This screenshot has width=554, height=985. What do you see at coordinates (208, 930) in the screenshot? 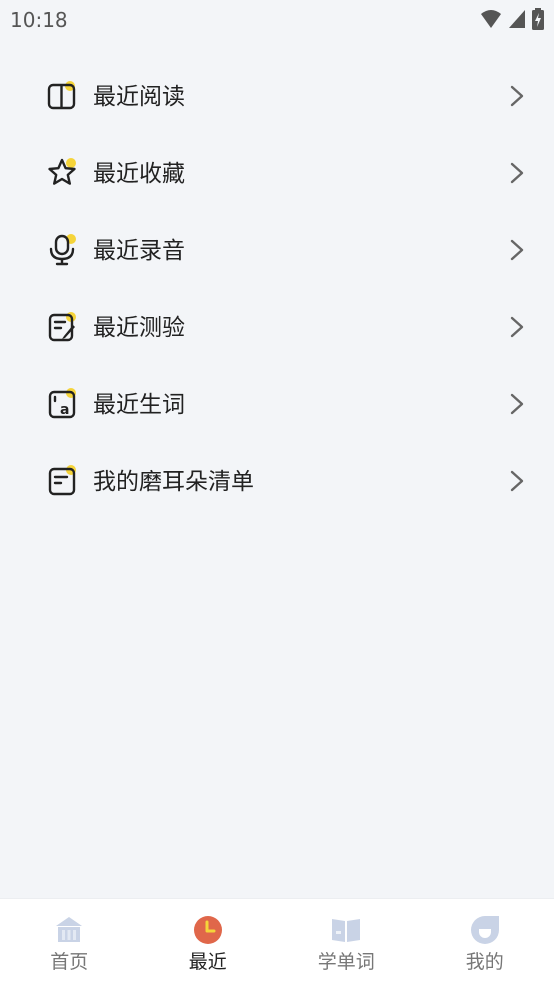
I see `clock-icon` at bounding box center [208, 930].